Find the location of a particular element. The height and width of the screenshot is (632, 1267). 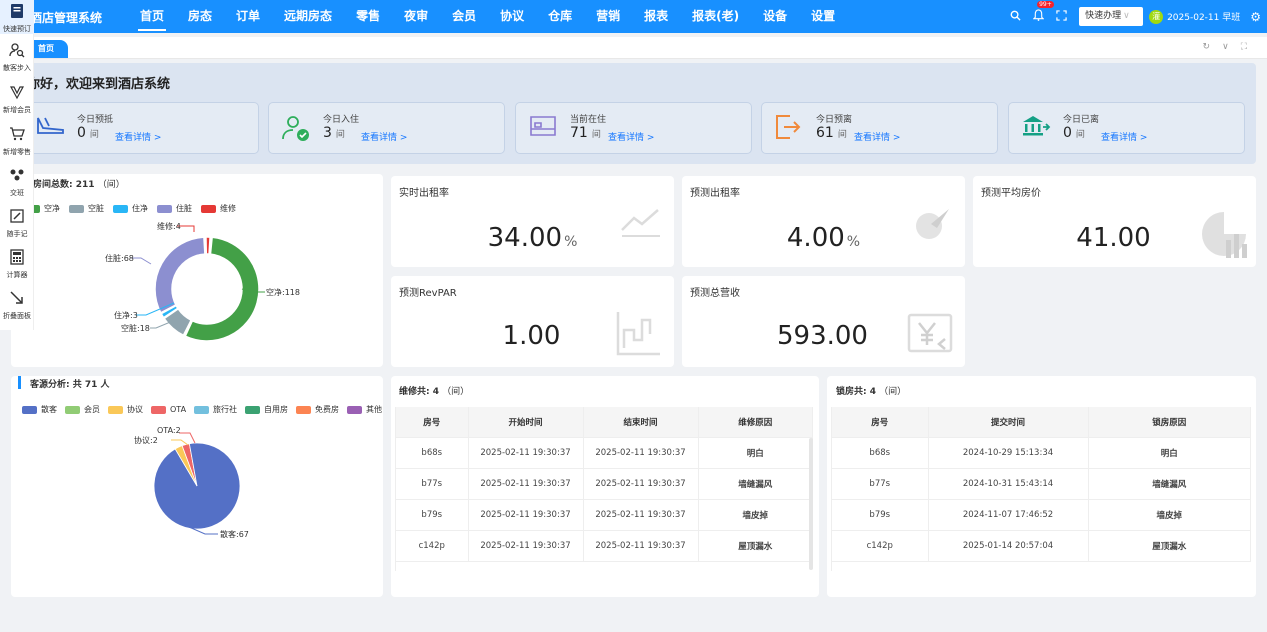

stat-card-expected-departures: 今日预离 61 间 查看详情 > is located at coordinates (879, 128).